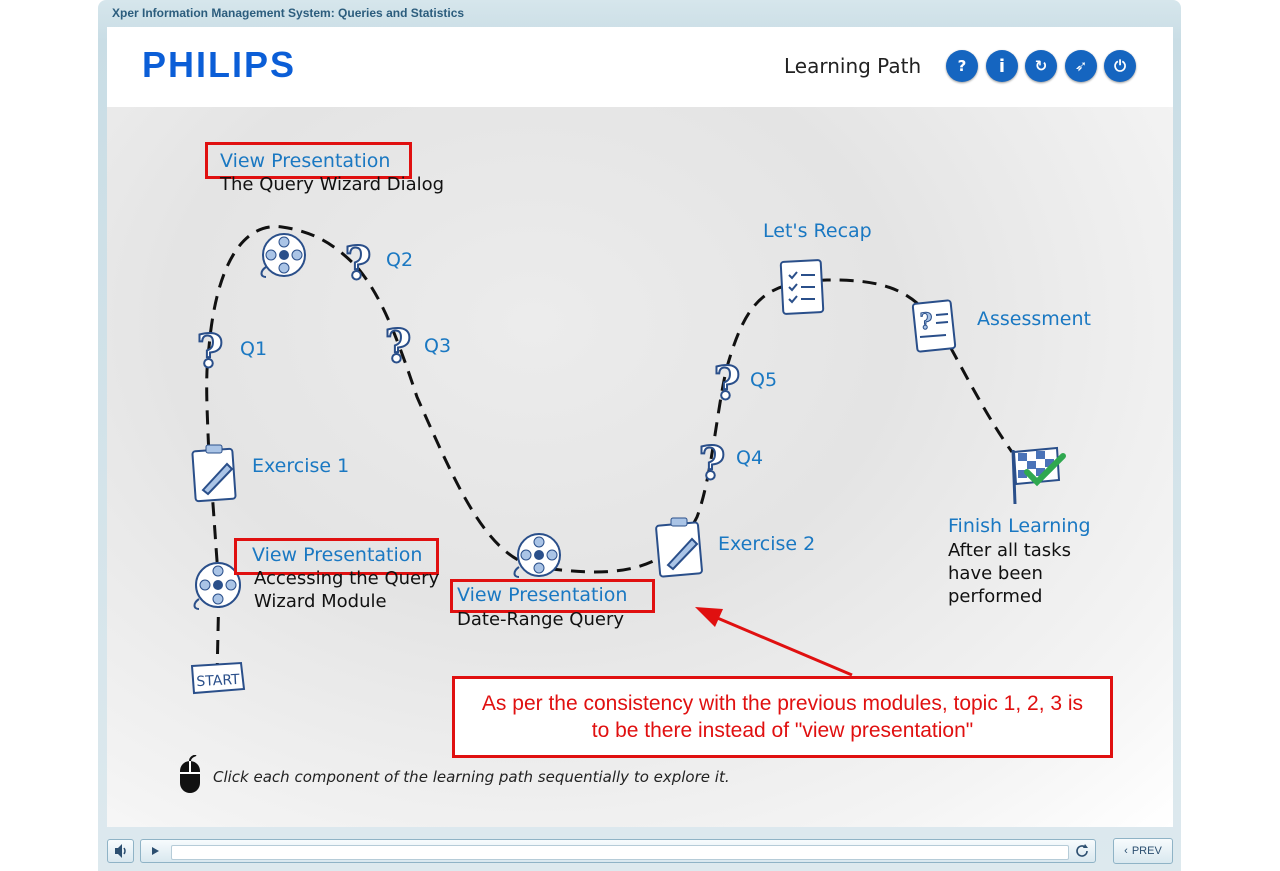  I want to click on course-header: PHILIPS Learning Path ? i ↻ ➶ ⏻, so click(640, 67).